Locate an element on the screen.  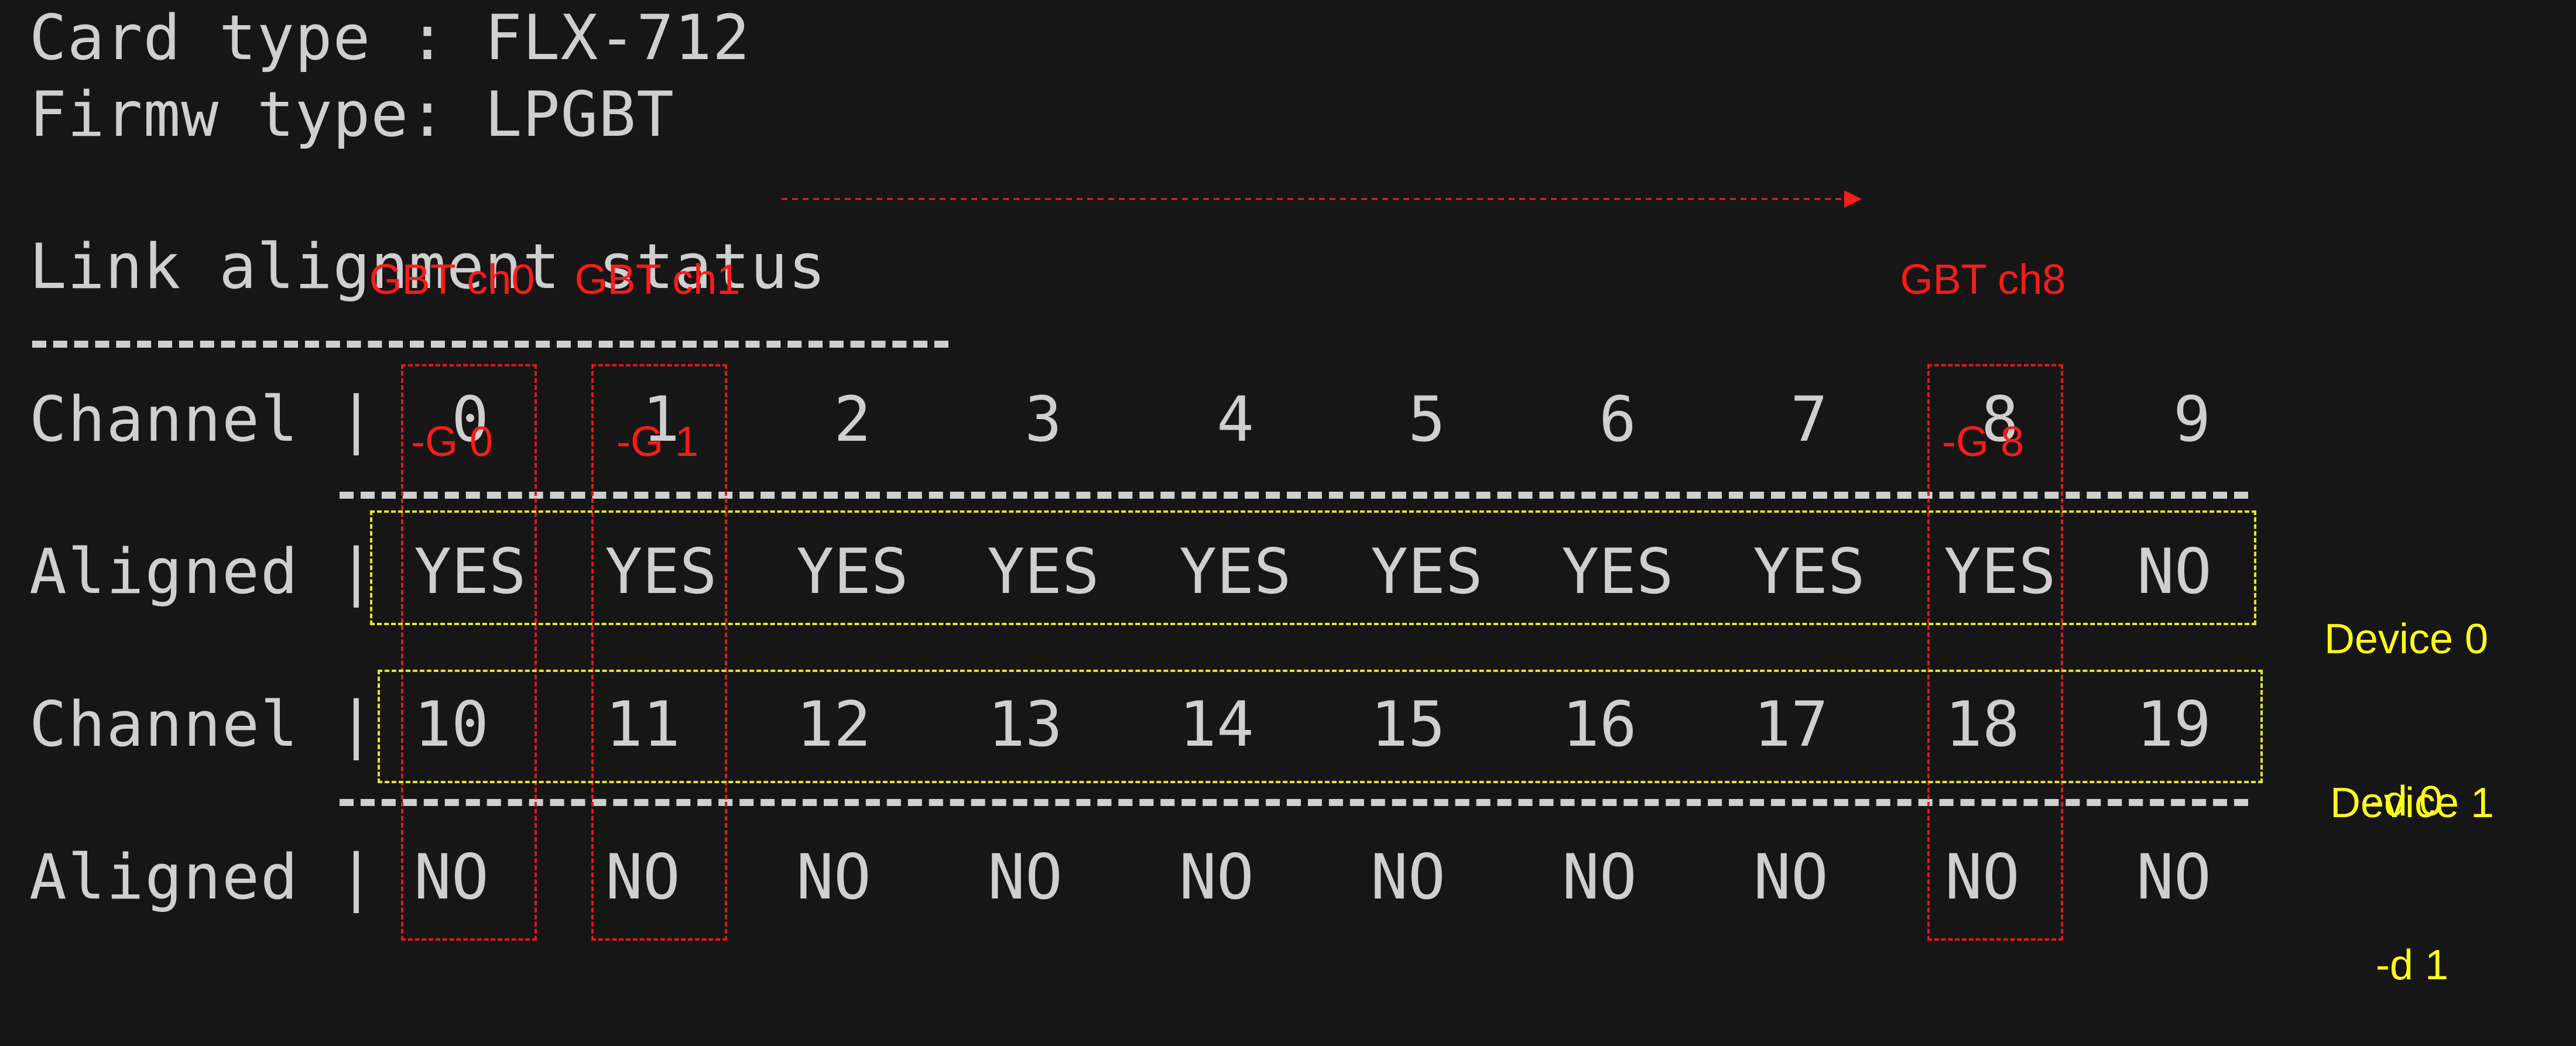
gbt-ch0-annotation: GBT ch0 -G 0 is located at coordinates (452, 334).